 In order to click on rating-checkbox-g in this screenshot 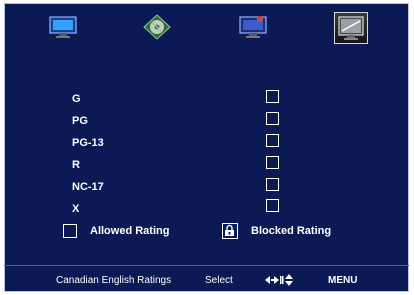, I will do `click(272, 96)`.